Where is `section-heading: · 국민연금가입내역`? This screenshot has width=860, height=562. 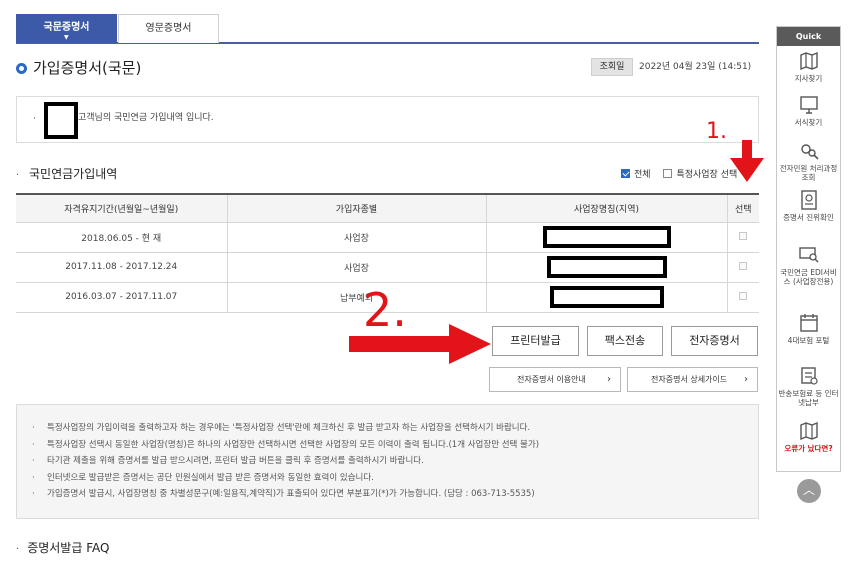 section-heading: · 국민연금가입내역 is located at coordinates (66, 175).